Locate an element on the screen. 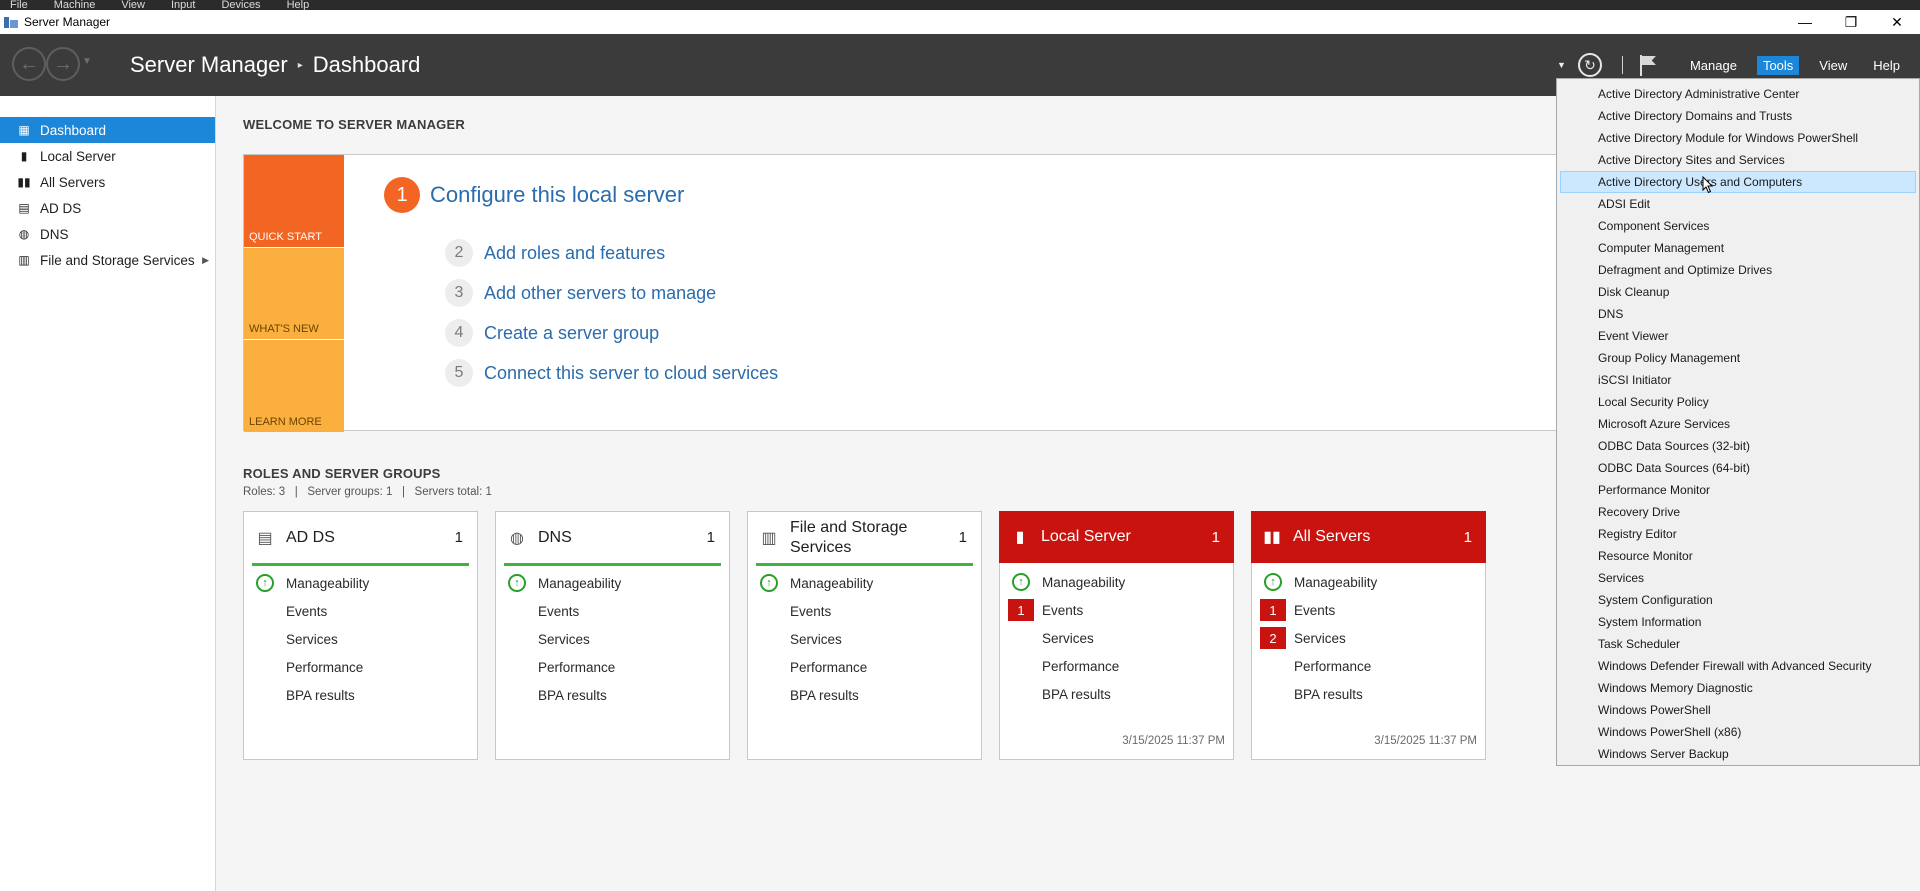 Image resolution: width=1920 pixels, height=891 pixels. tools-menu-item: Windows PowerShell is located at coordinates (1738, 710).